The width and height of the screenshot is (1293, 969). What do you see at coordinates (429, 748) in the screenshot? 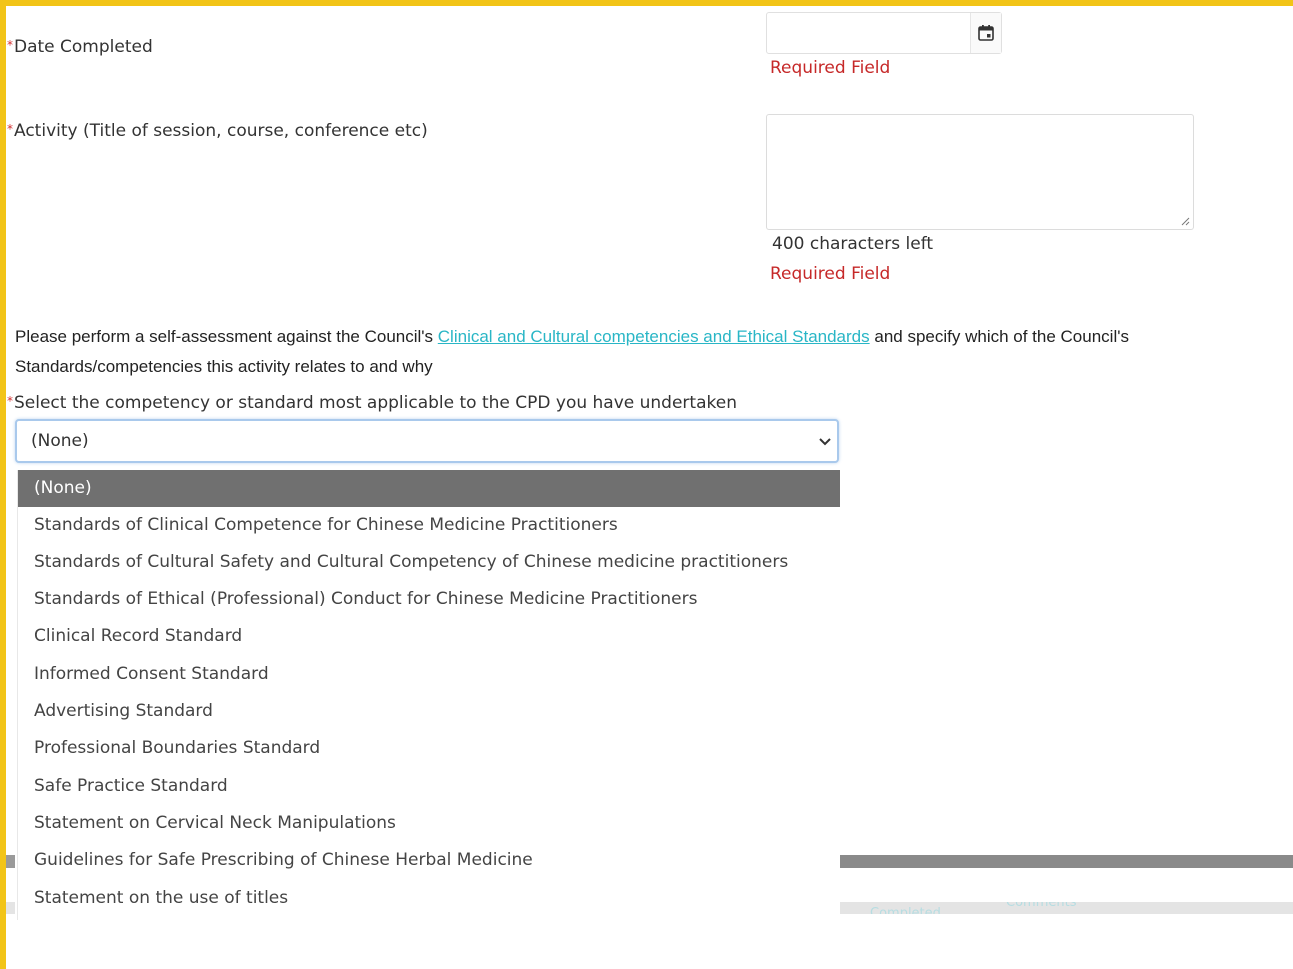
I see `option-professional-boundaries: Professional Boundaries Standard` at bounding box center [429, 748].